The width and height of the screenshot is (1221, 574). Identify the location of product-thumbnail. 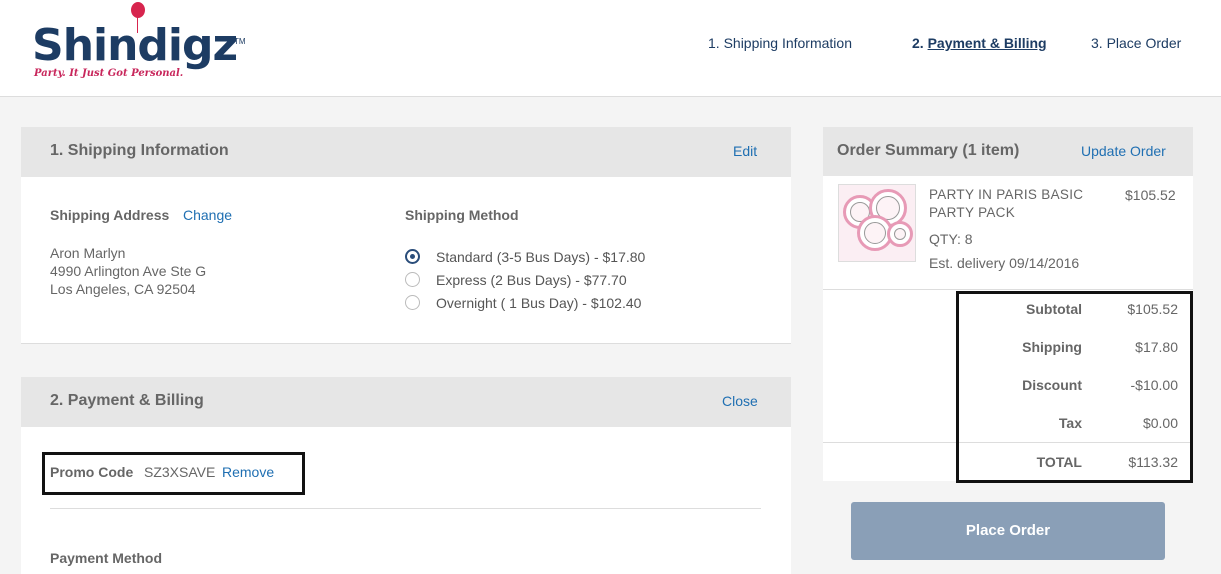
(877, 223).